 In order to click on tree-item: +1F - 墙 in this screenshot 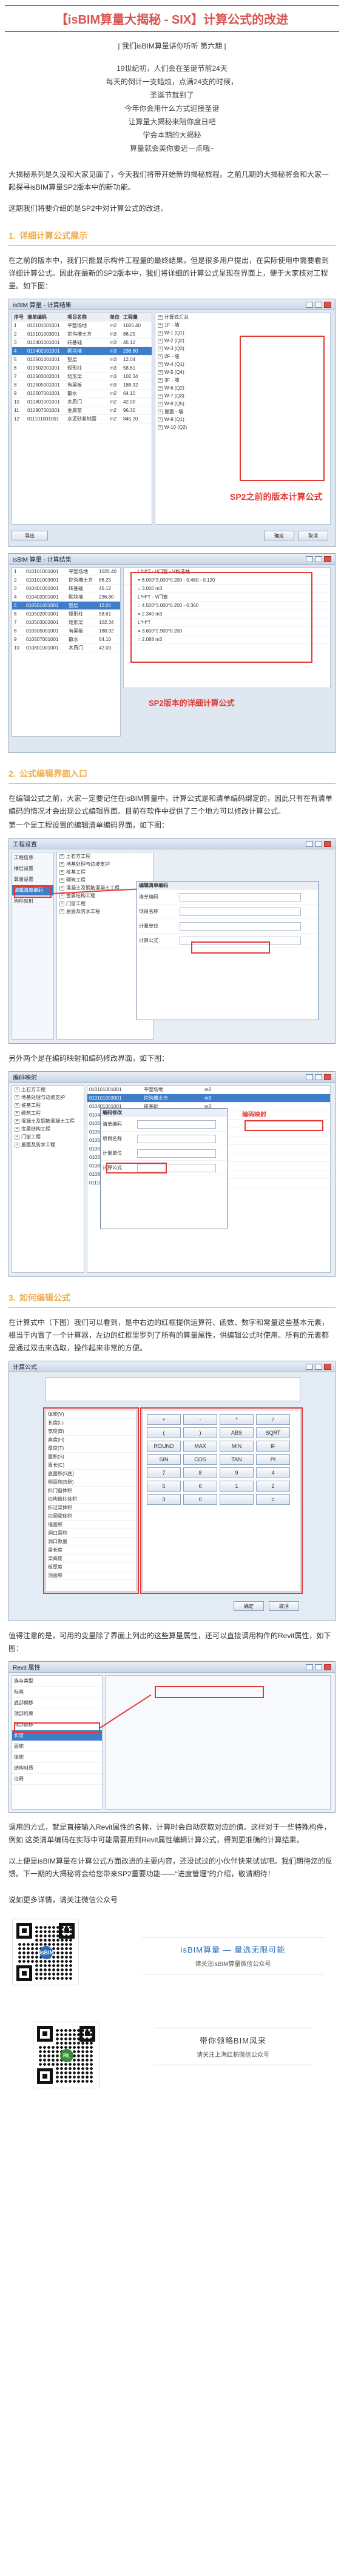, I will do `click(242, 325)`.